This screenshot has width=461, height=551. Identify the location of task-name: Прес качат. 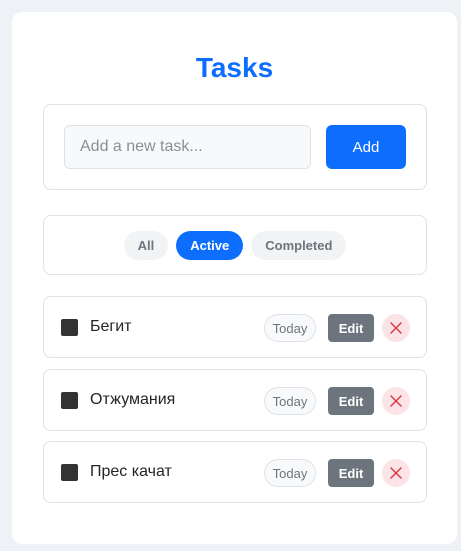
(131, 471).